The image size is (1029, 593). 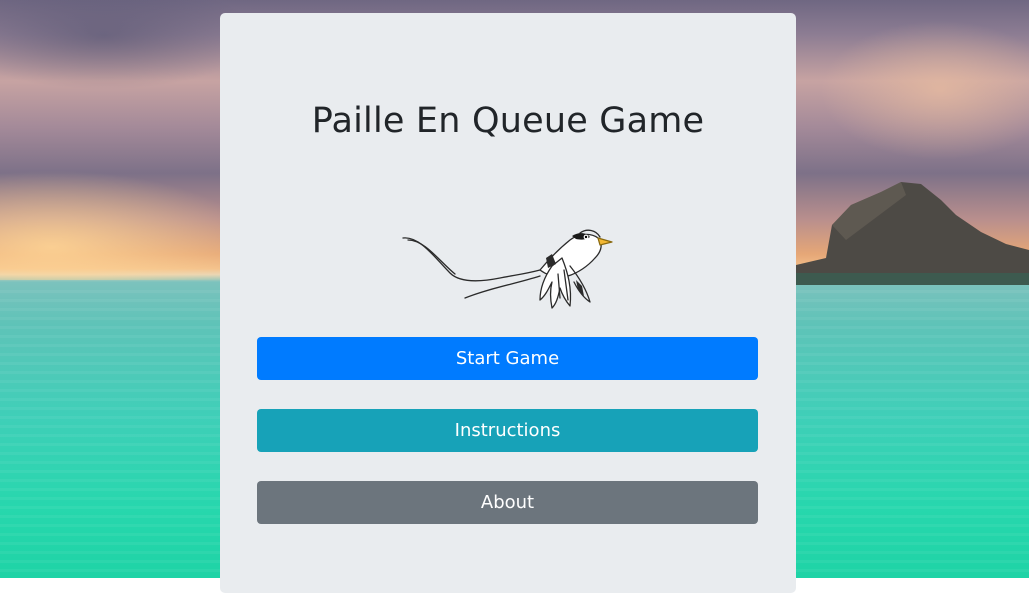 What do you see at coordinates (912, 233) in the screenshot?
I see `mountain-silhouette` at bounding box center [912, 233].